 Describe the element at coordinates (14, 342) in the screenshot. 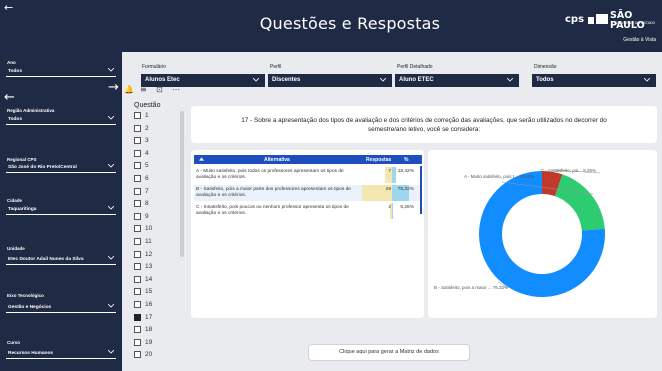

I see `filter-label-curso: Curso` at that location.